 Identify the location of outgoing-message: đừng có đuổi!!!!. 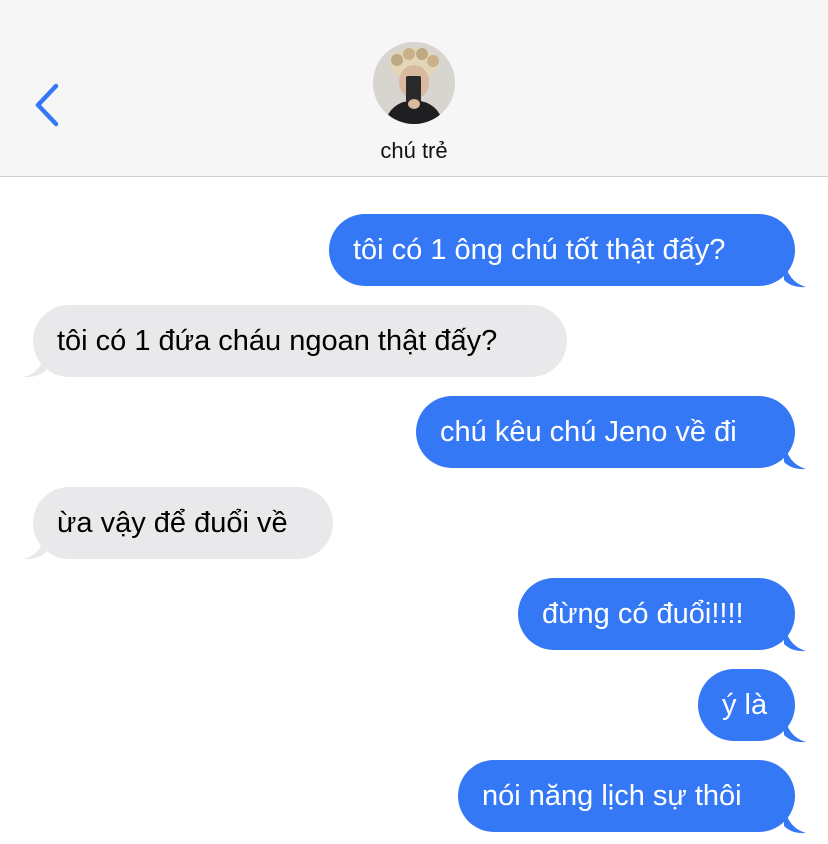
(656, 614).